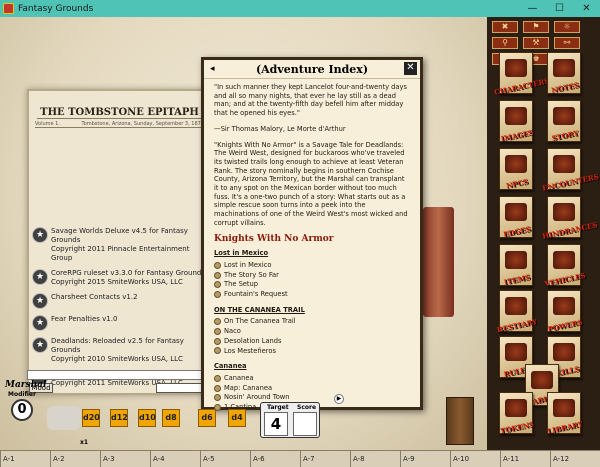 The height and width of the screenshot is (467, 600). Describe the element at coordinates (522, 86) in the screenshot. I see `book-label: CHARACTERS` at that location.